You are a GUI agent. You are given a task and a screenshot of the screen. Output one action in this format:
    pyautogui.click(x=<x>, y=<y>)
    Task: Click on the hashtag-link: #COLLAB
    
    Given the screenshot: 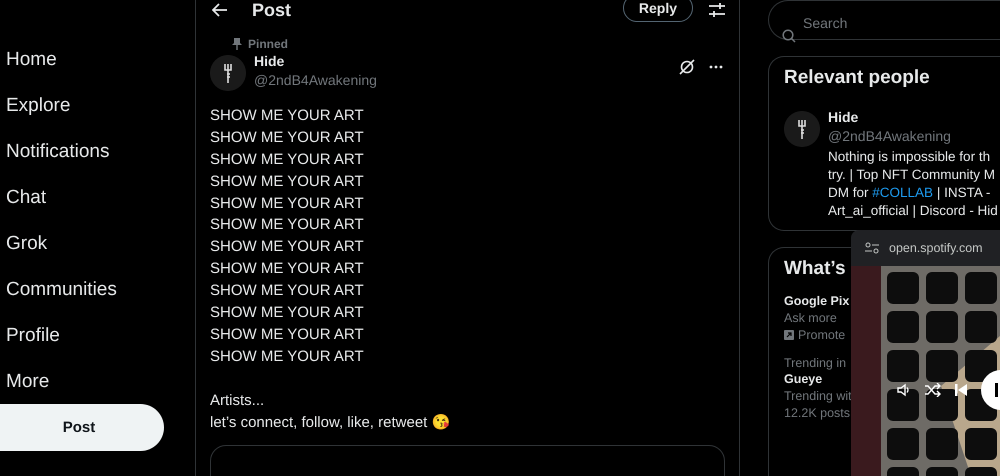 What is the action you would take?
    pyautogui.click(x=903, y=192)
    